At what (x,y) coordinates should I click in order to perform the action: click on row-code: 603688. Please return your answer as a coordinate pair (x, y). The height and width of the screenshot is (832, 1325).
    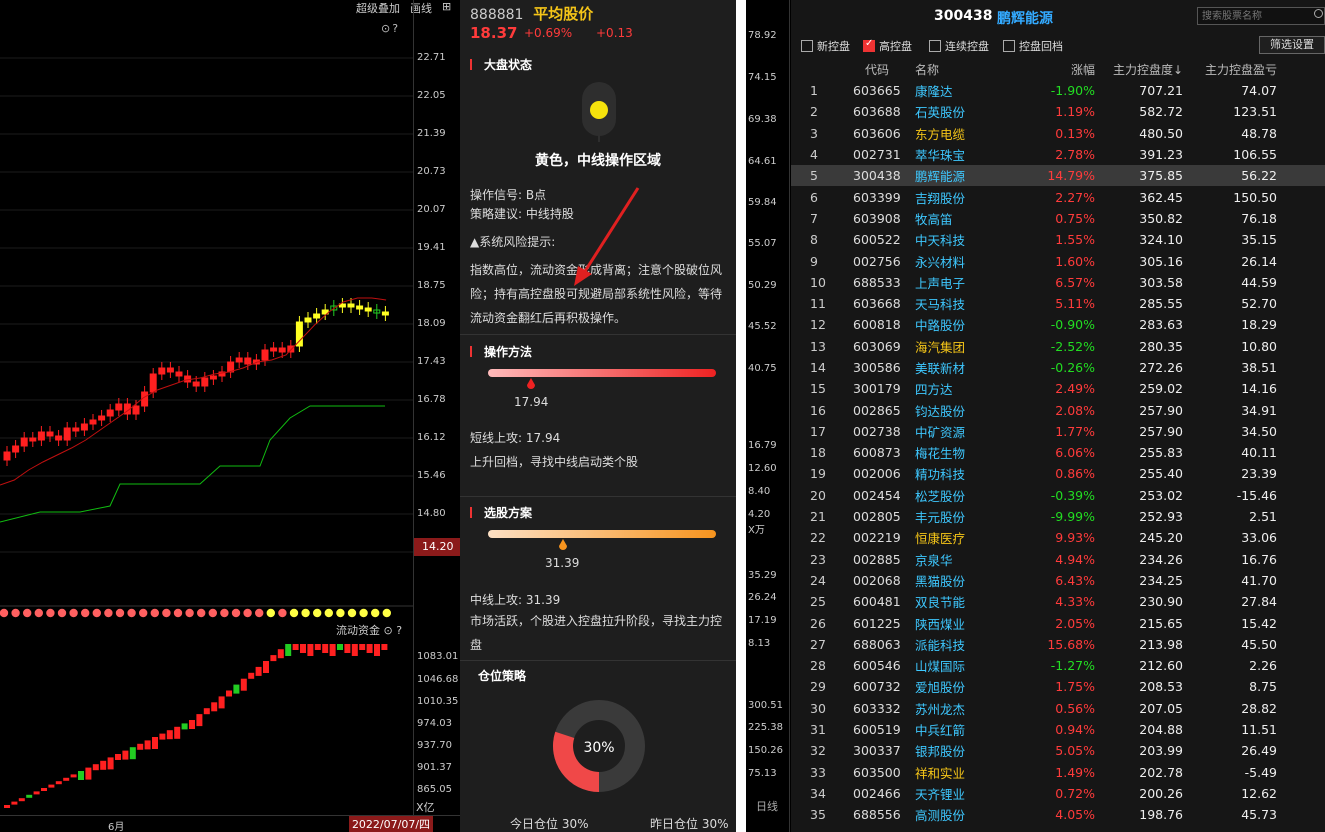
    Looking at the image, I should click on (877, 112).